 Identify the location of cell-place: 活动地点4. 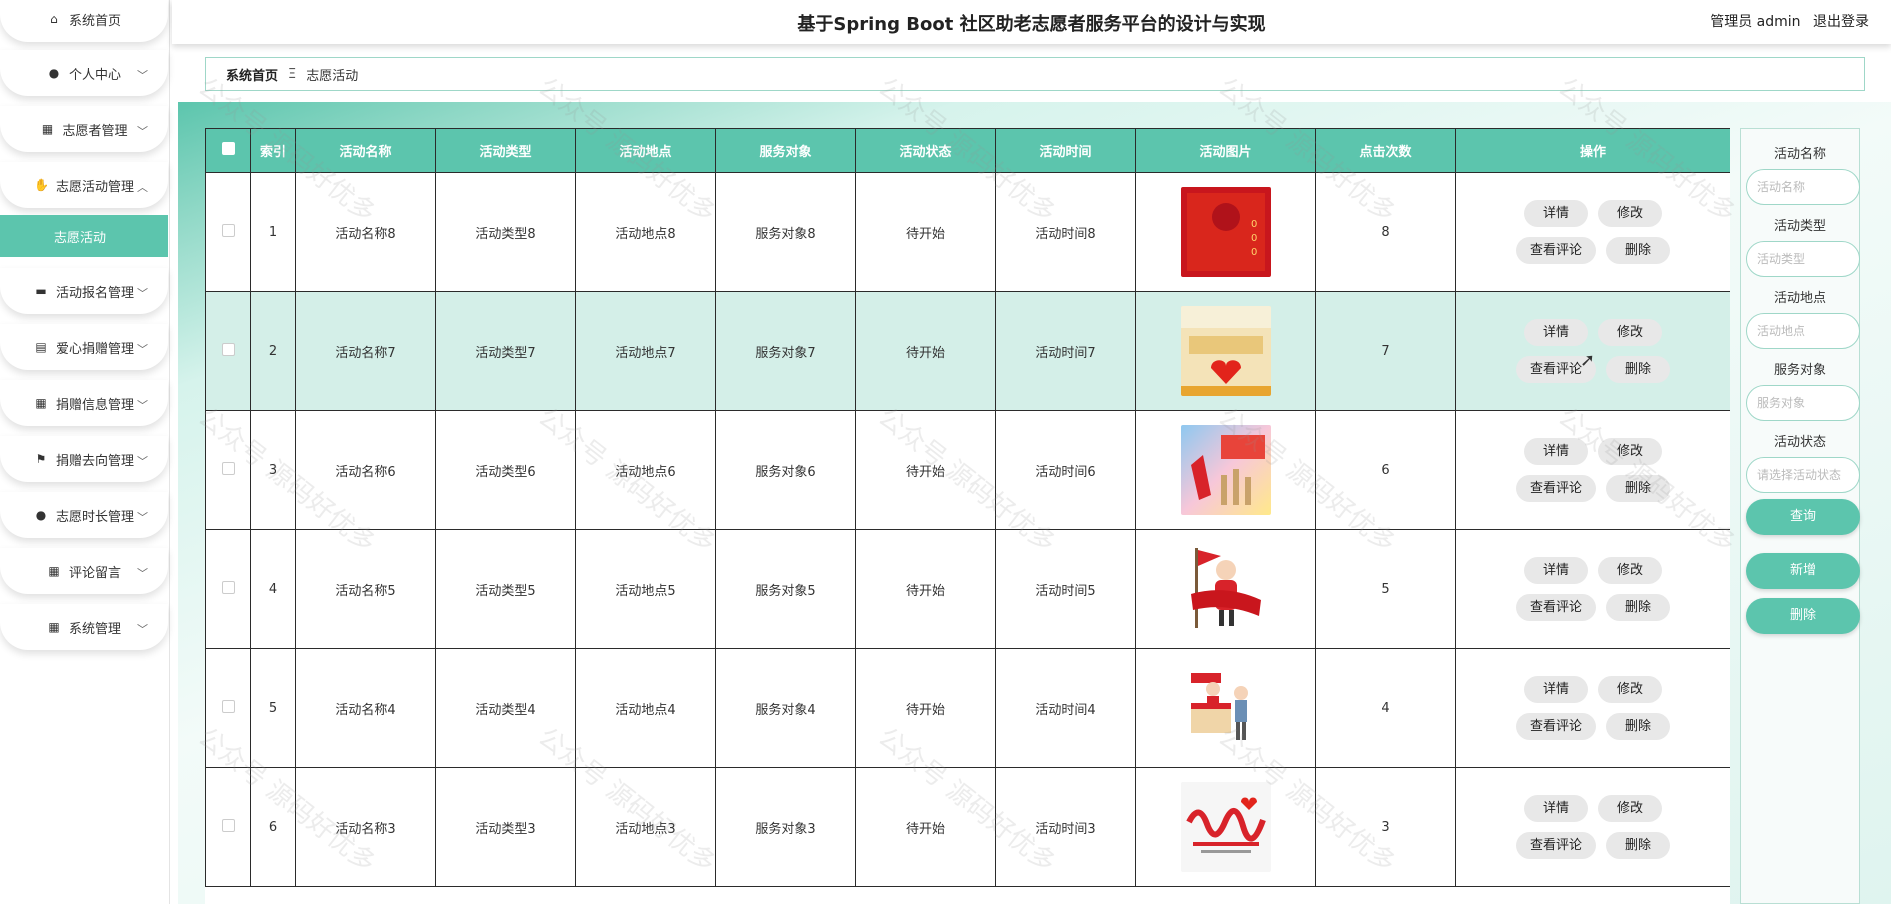
(645, 708).